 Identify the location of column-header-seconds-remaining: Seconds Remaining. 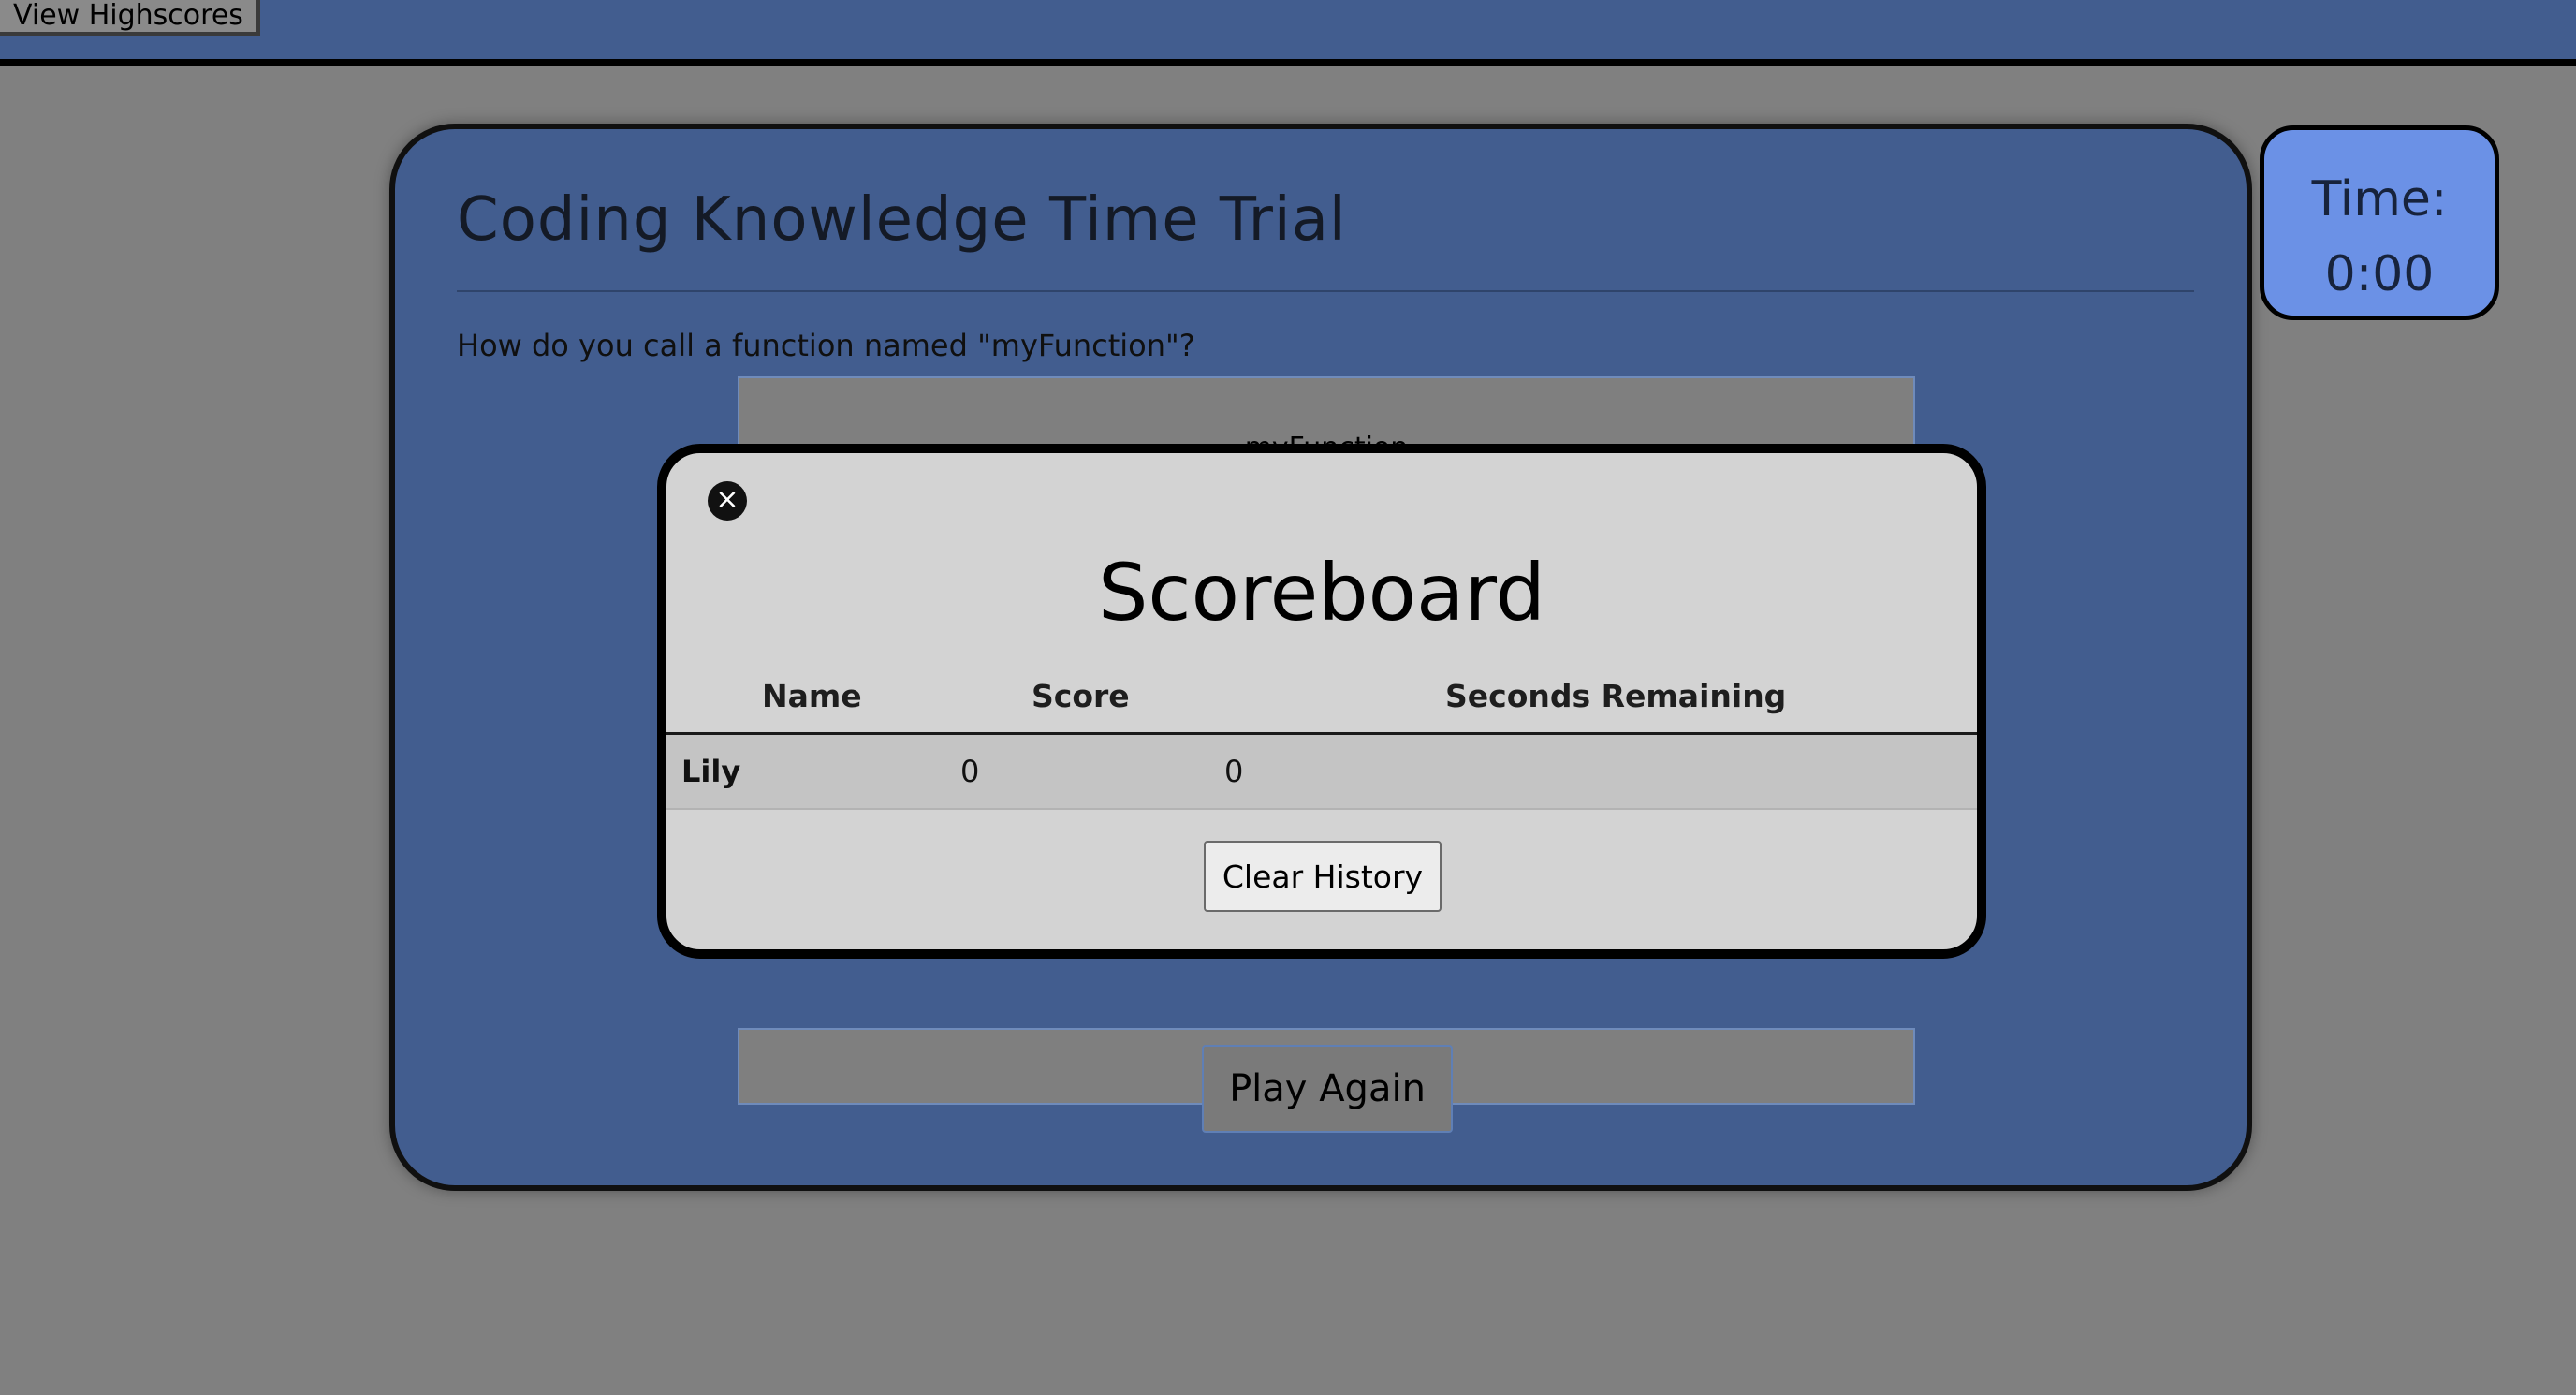
(1616, 696).